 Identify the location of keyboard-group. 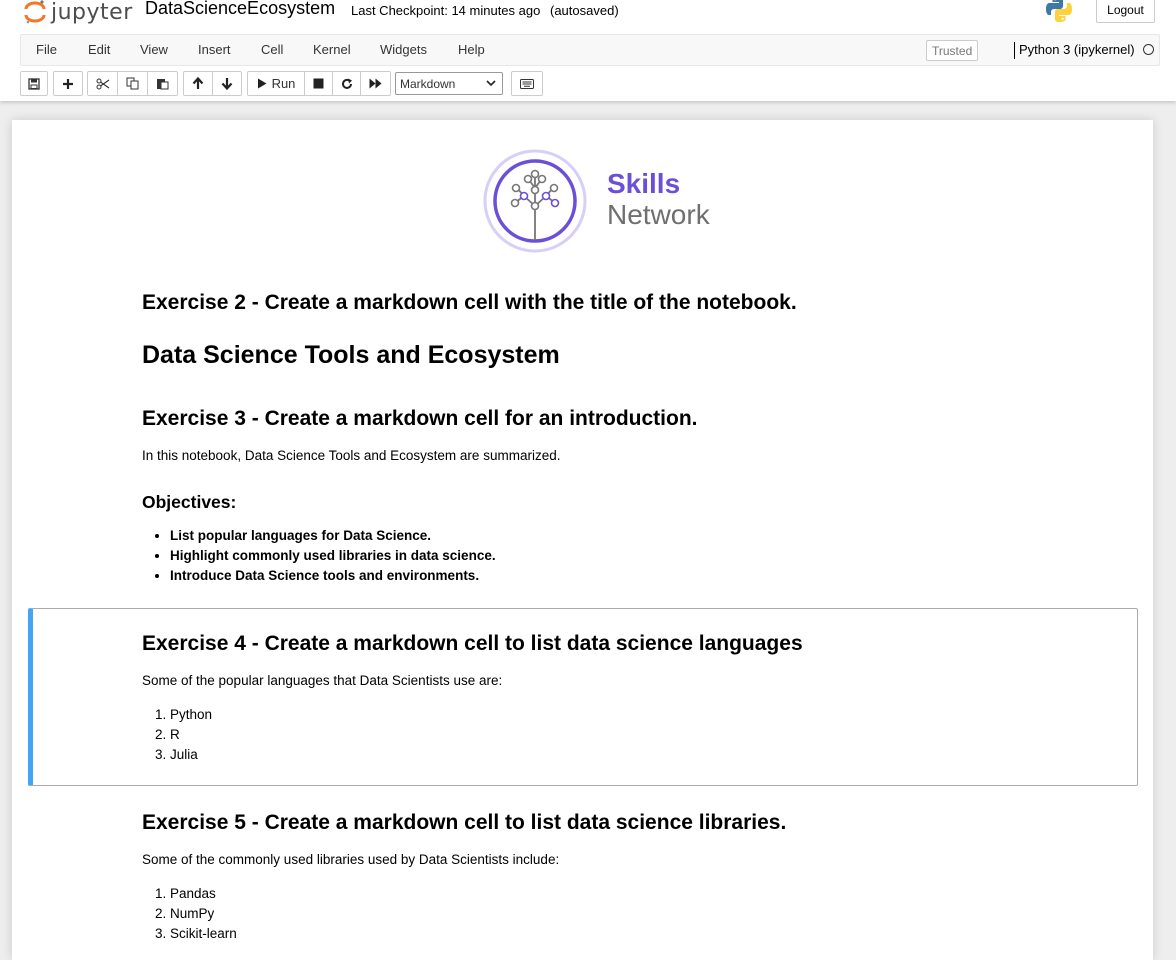
(527, 83).